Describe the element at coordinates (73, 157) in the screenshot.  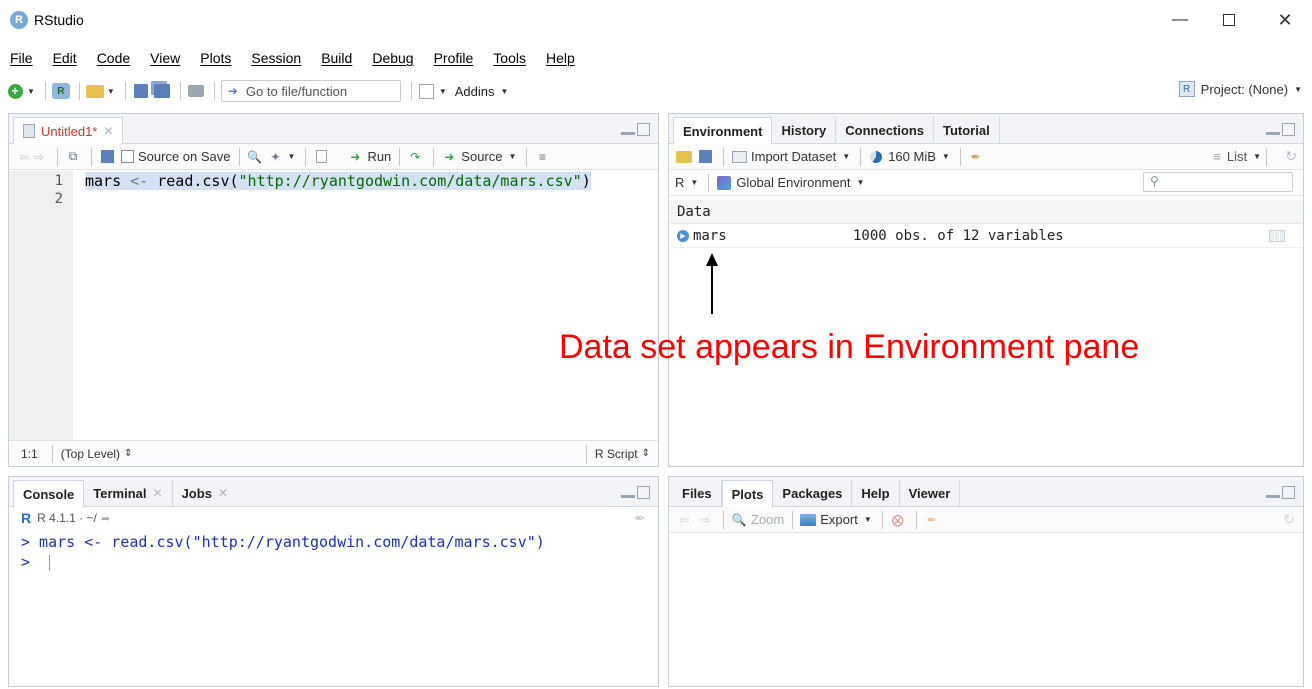
I see `show-in-window-icon: ⧉` at that location.